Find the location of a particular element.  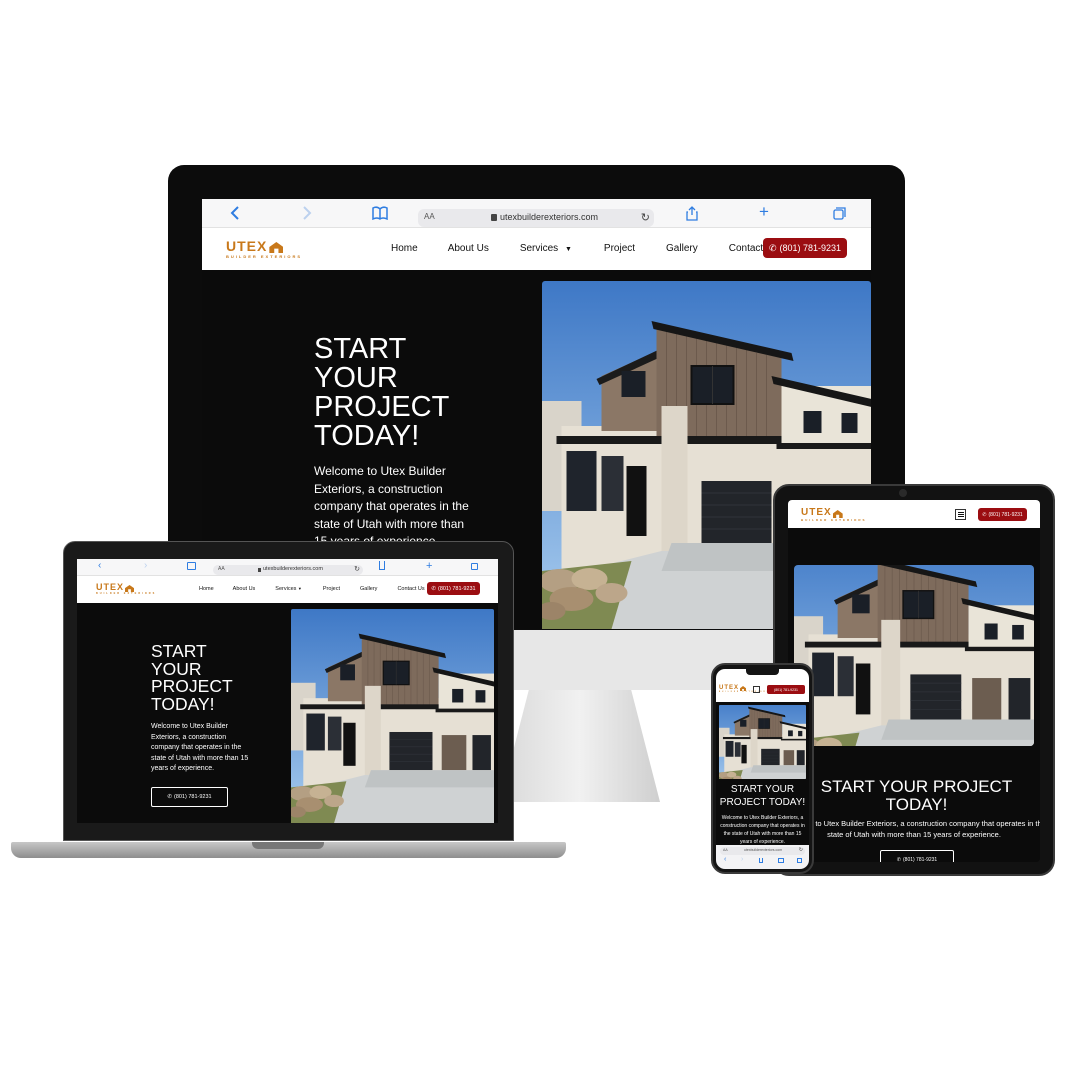

lock-icon is located at coordinates (494, 217).